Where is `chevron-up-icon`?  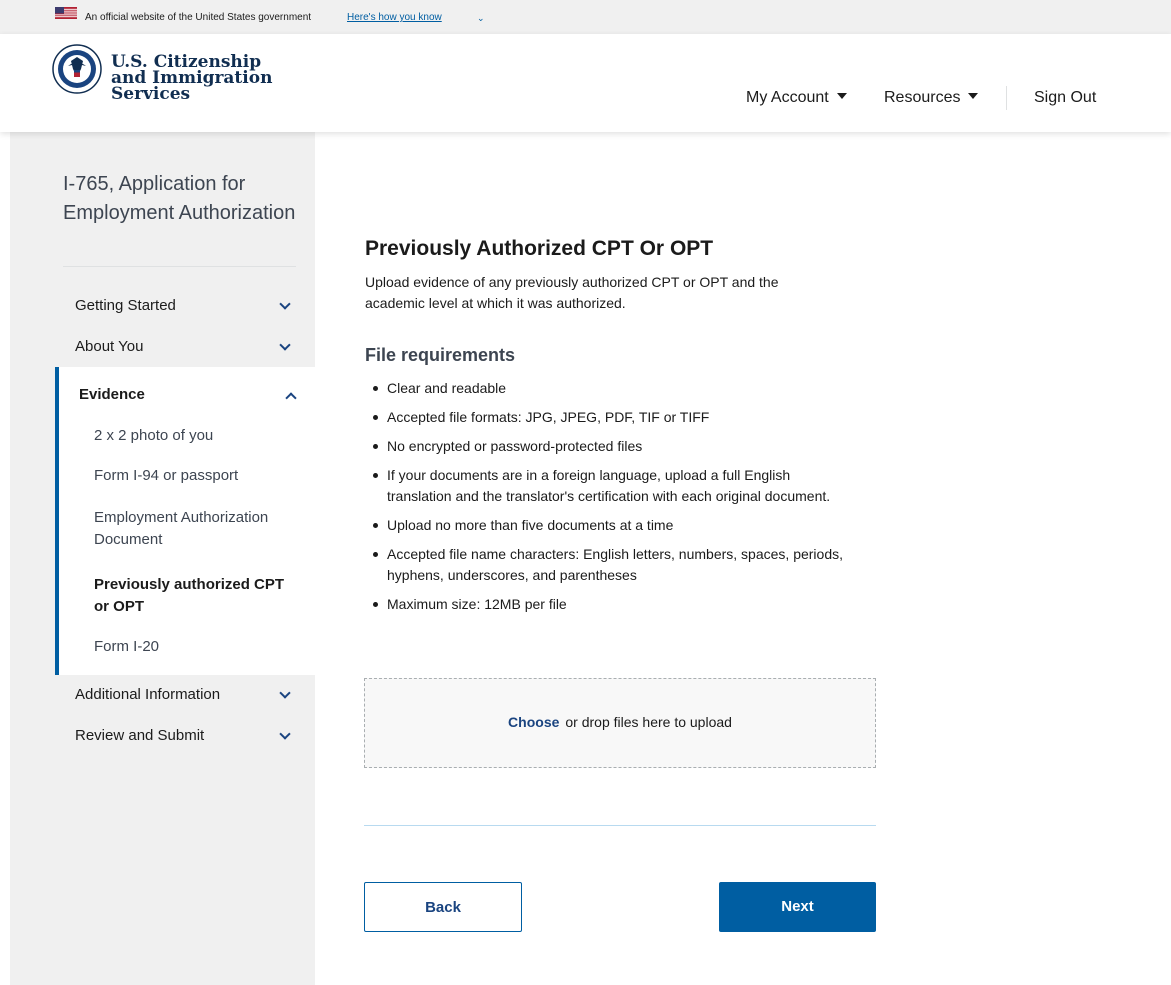 chevron-up-icon is located at coordinates (291, 398).